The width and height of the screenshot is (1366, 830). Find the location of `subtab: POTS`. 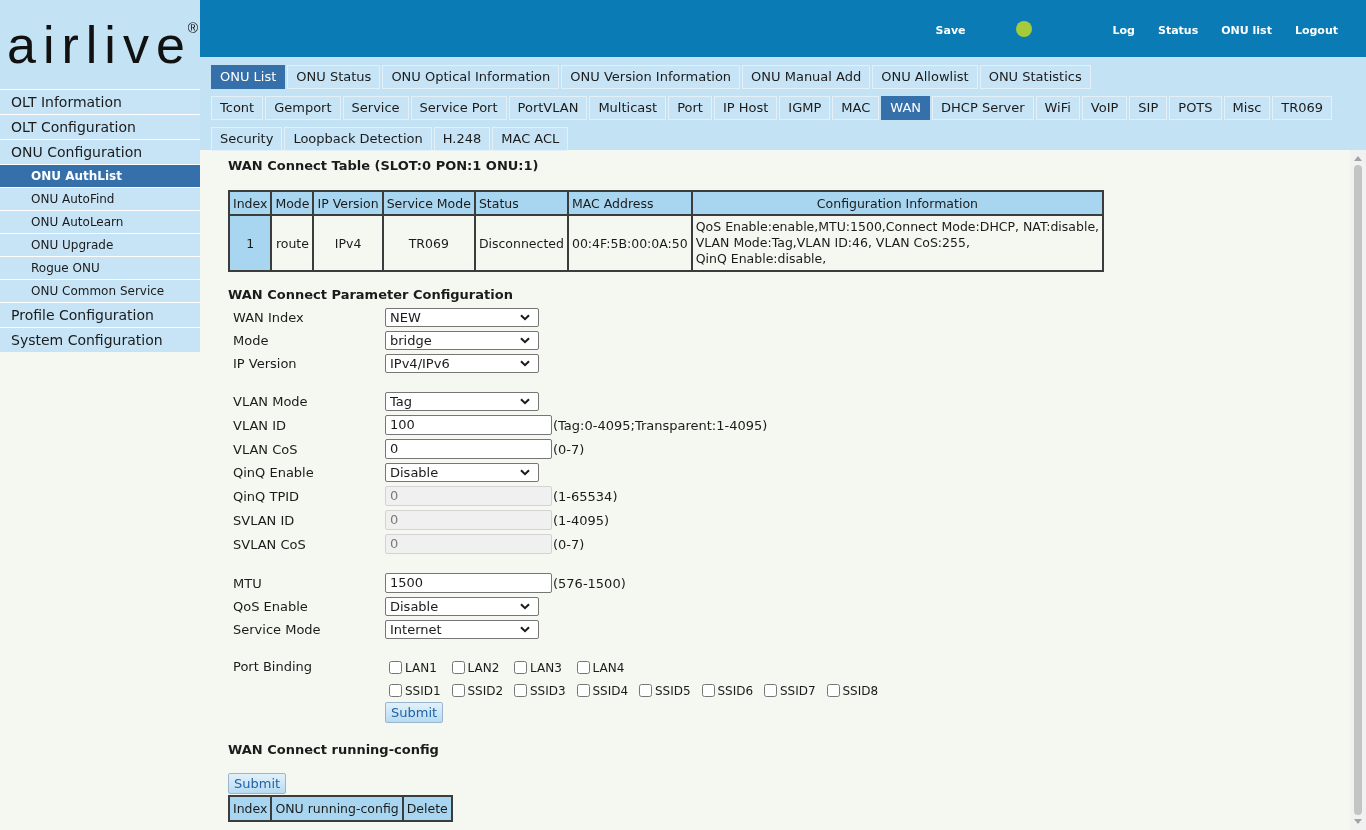

subtab: POTS is located at coordinates (1195, 108).